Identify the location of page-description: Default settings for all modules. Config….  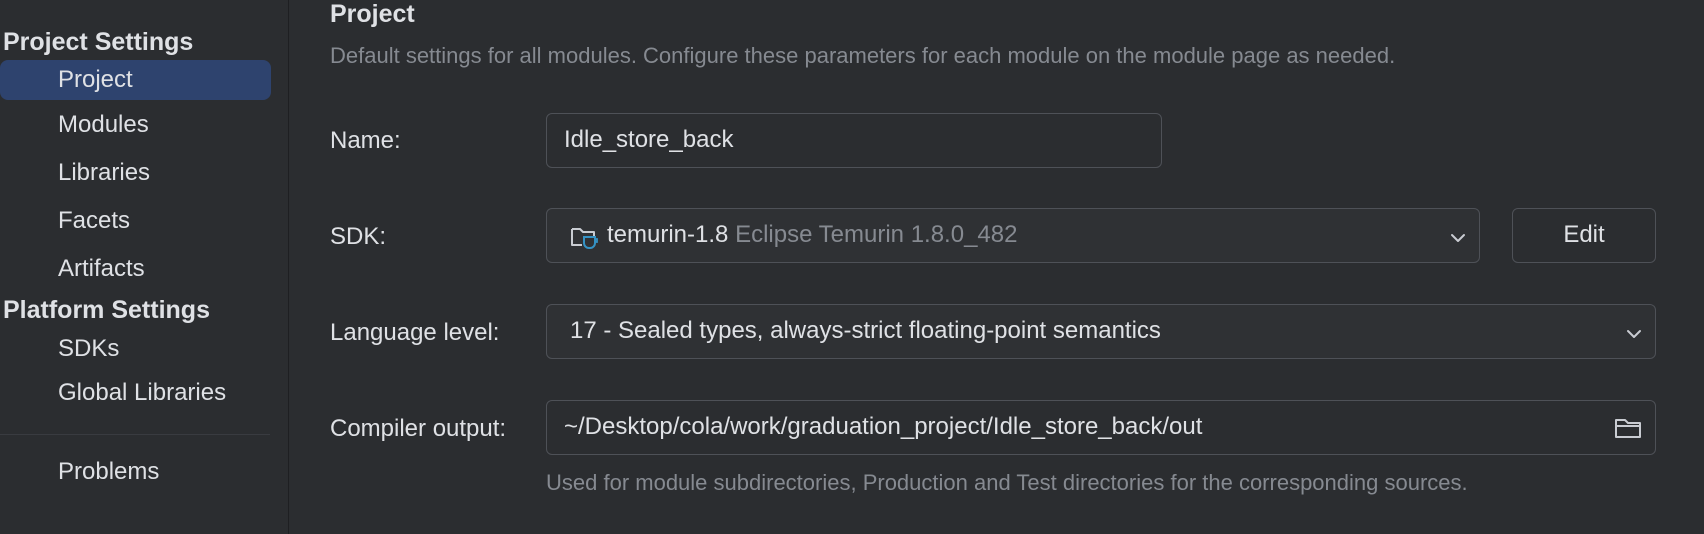
(863, 55).